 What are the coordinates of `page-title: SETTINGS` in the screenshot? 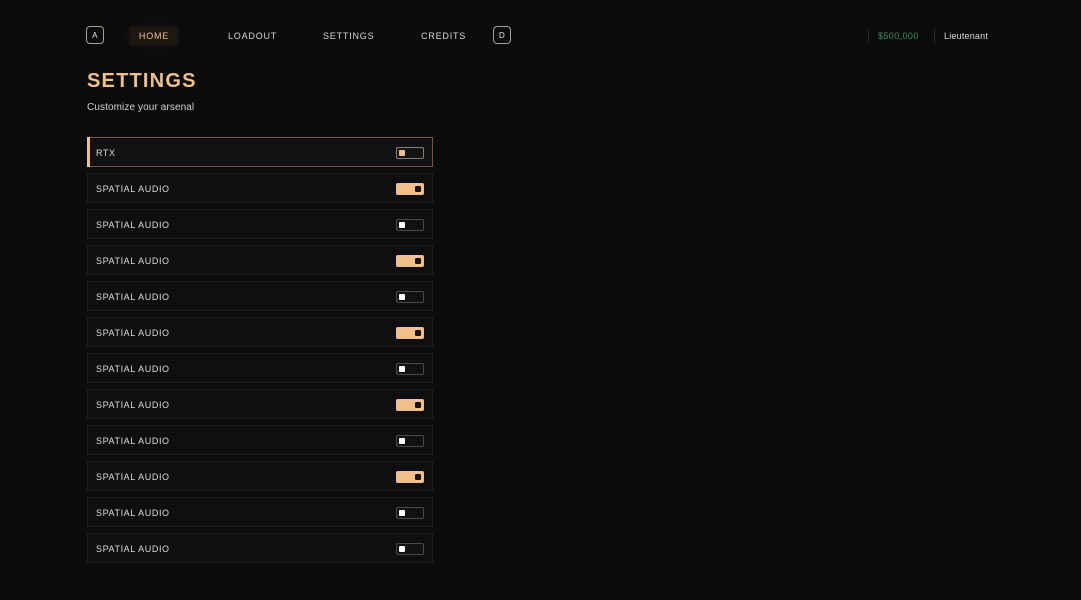 It's located at (142, 81).